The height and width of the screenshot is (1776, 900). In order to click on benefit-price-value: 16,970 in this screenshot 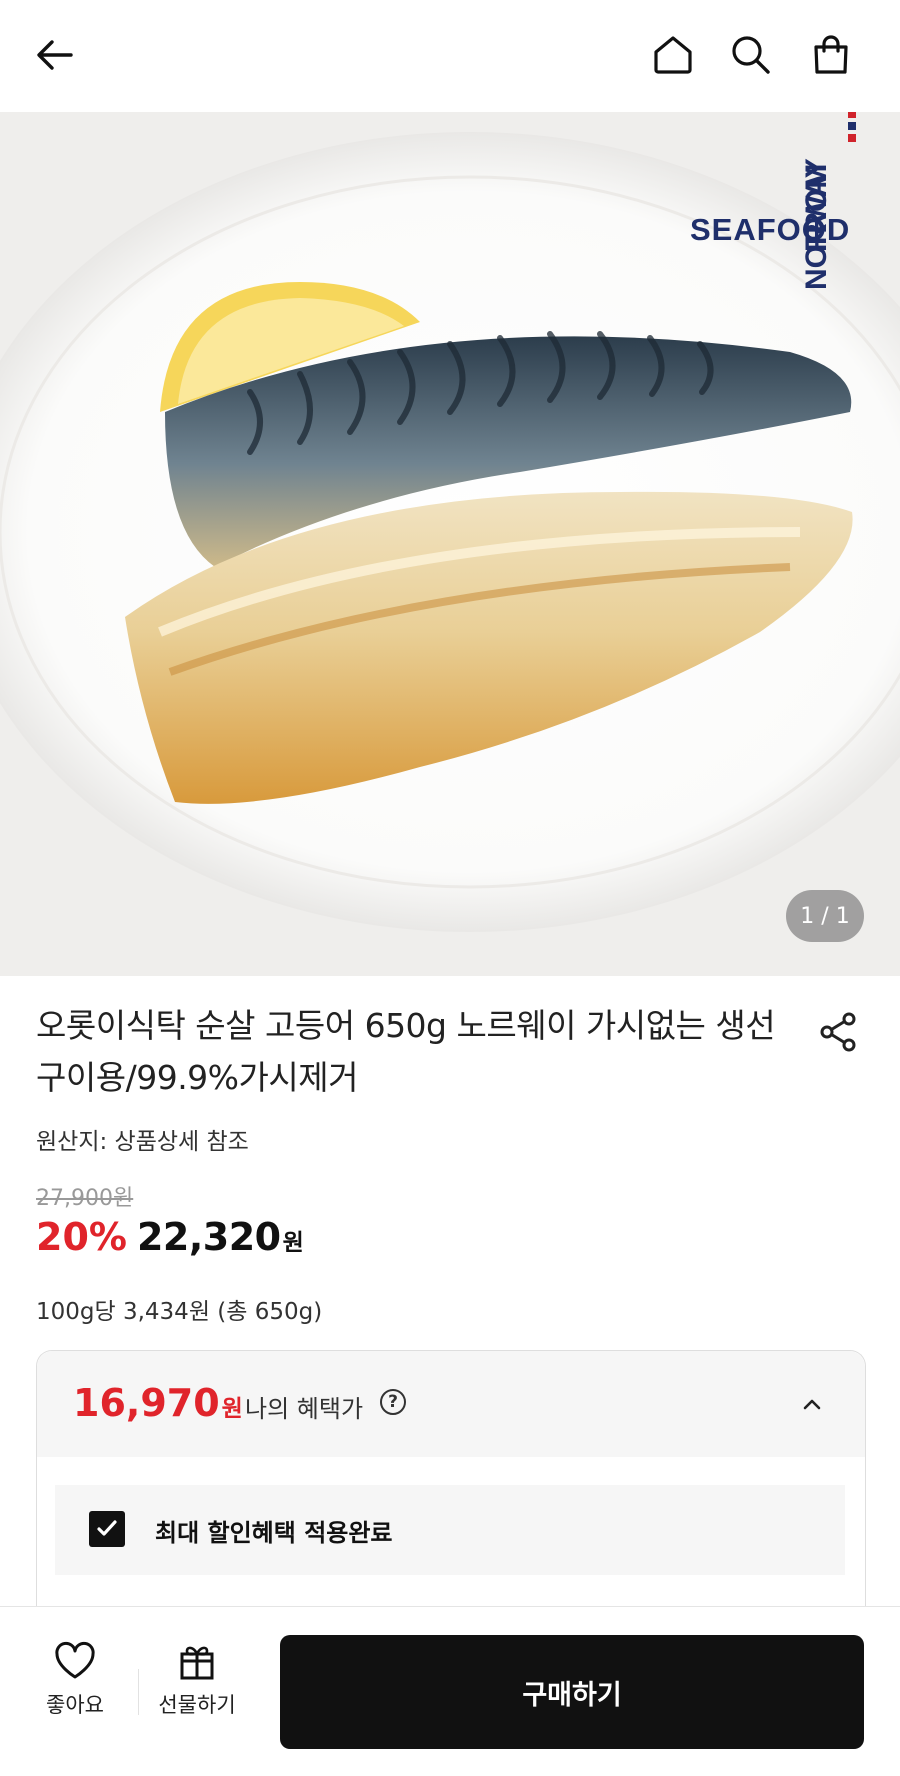, I will do `click(146, 1403)`.